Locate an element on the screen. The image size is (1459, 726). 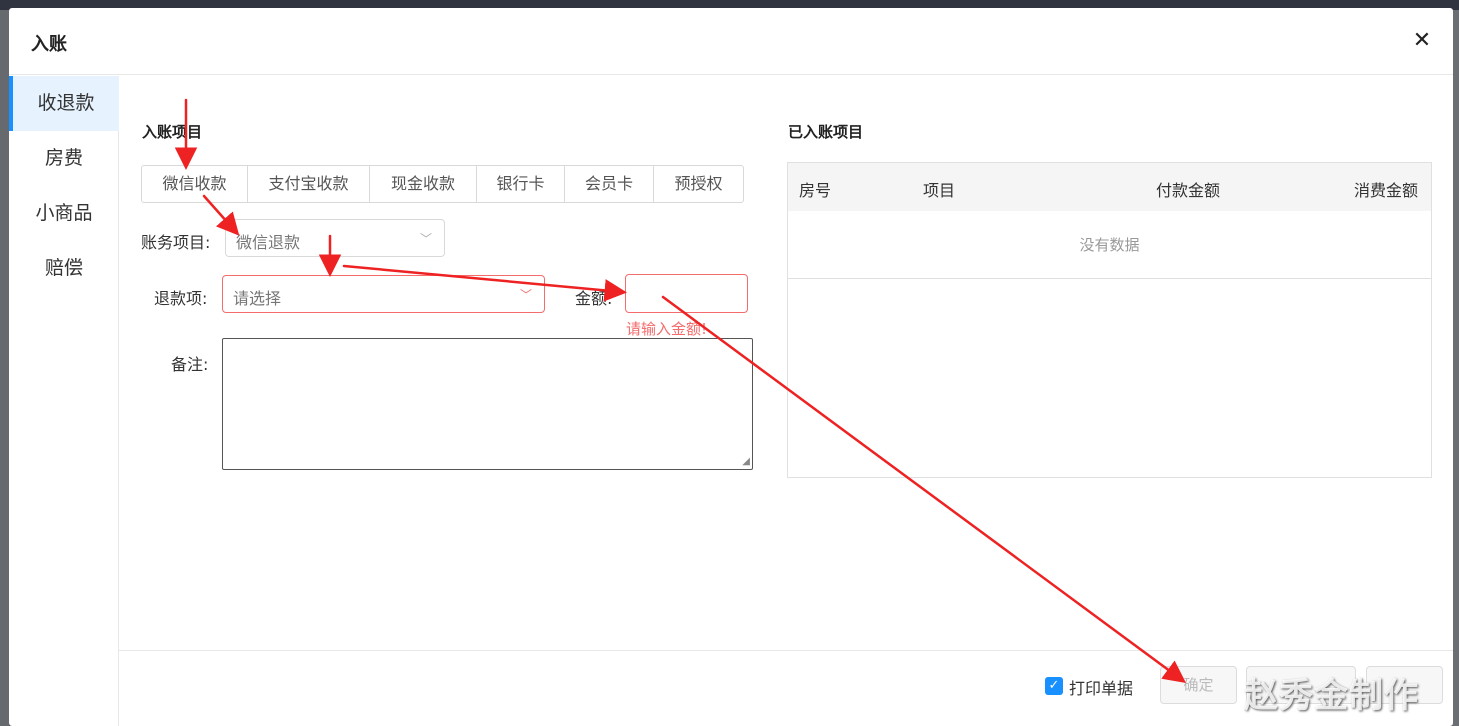
tab-cash: 现金收款 is located at coordinates (423, 184).